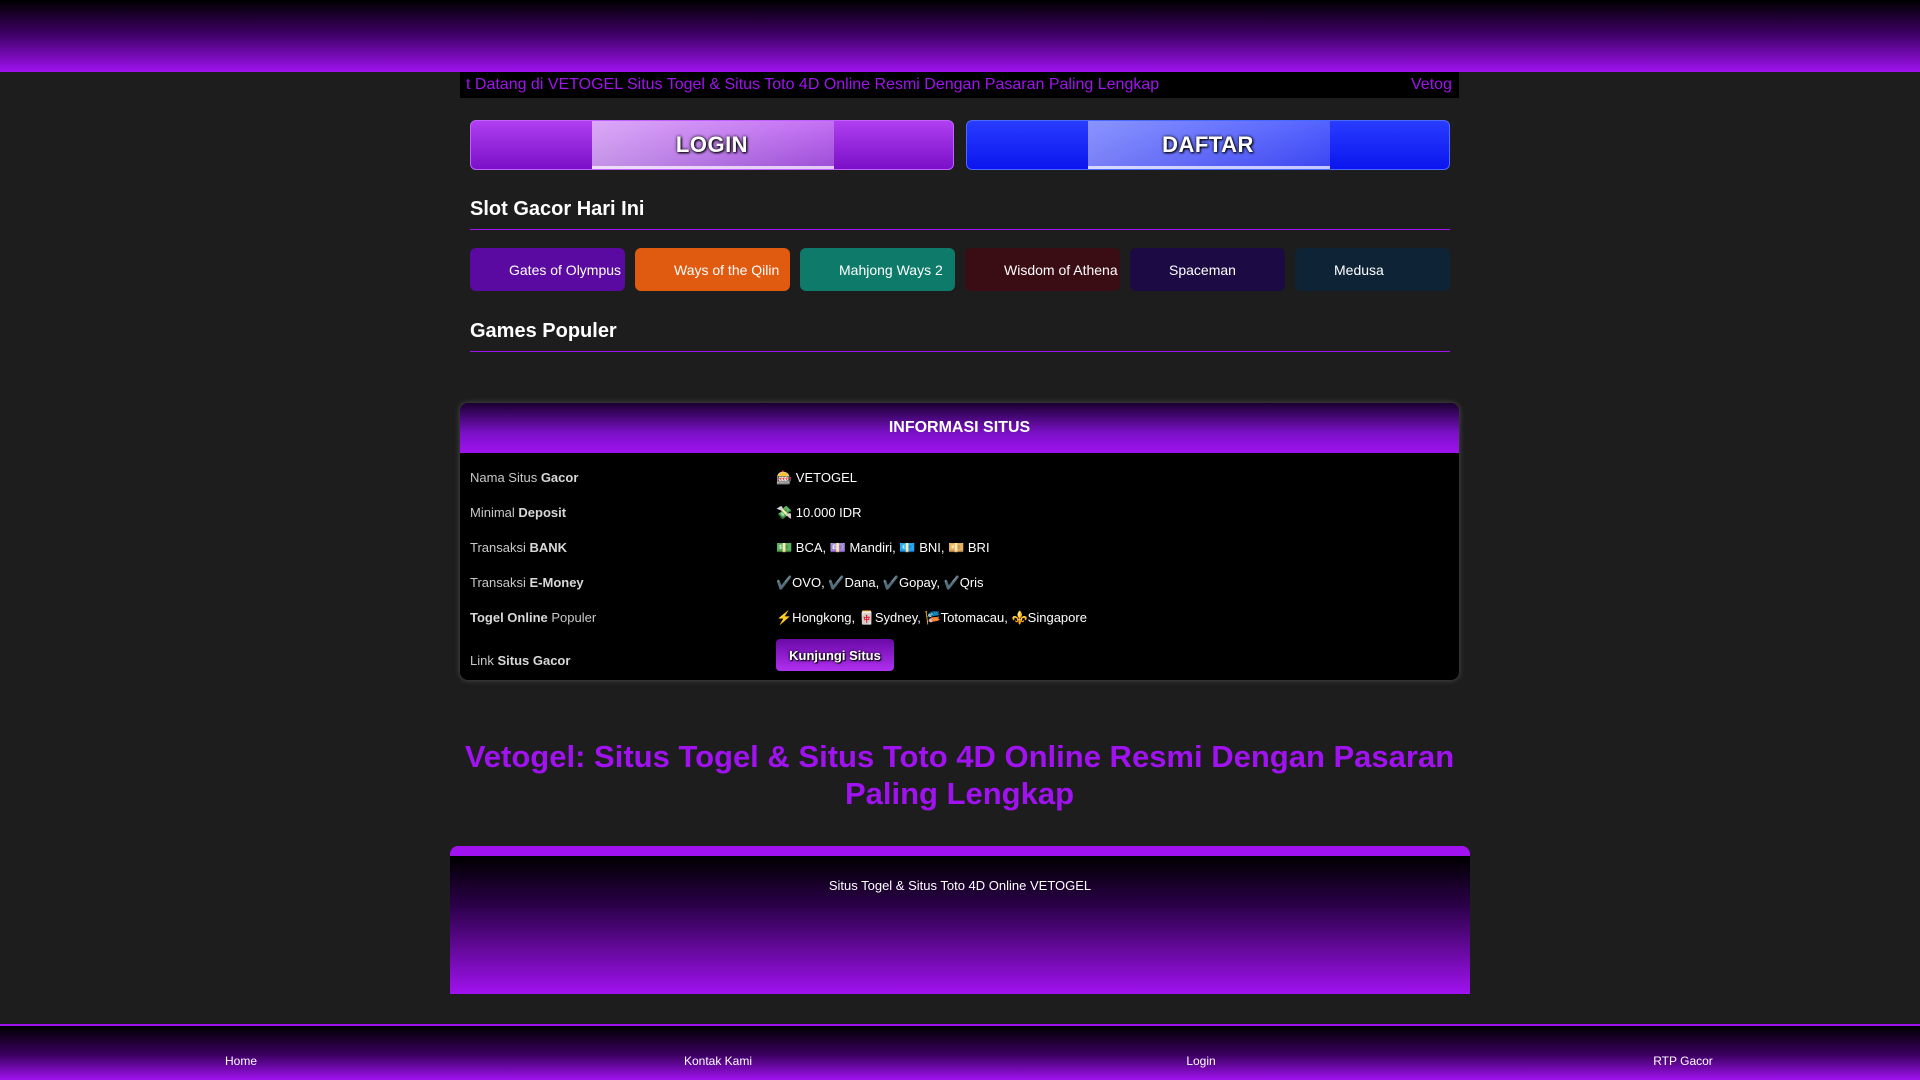 This screenshot has height=1080, width=1920. Describe the element at coordinates (1431, 84) in the screenshot. I see `marquee-text-repeat: Vetog` at that location.